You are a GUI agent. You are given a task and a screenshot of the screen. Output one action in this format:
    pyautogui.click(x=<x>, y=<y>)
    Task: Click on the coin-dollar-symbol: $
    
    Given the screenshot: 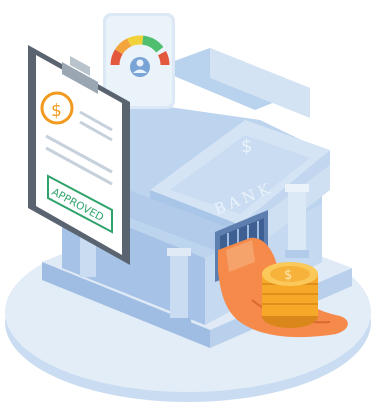 What is the action you would take?
    pyautogui.click(x=288, y=275)
    